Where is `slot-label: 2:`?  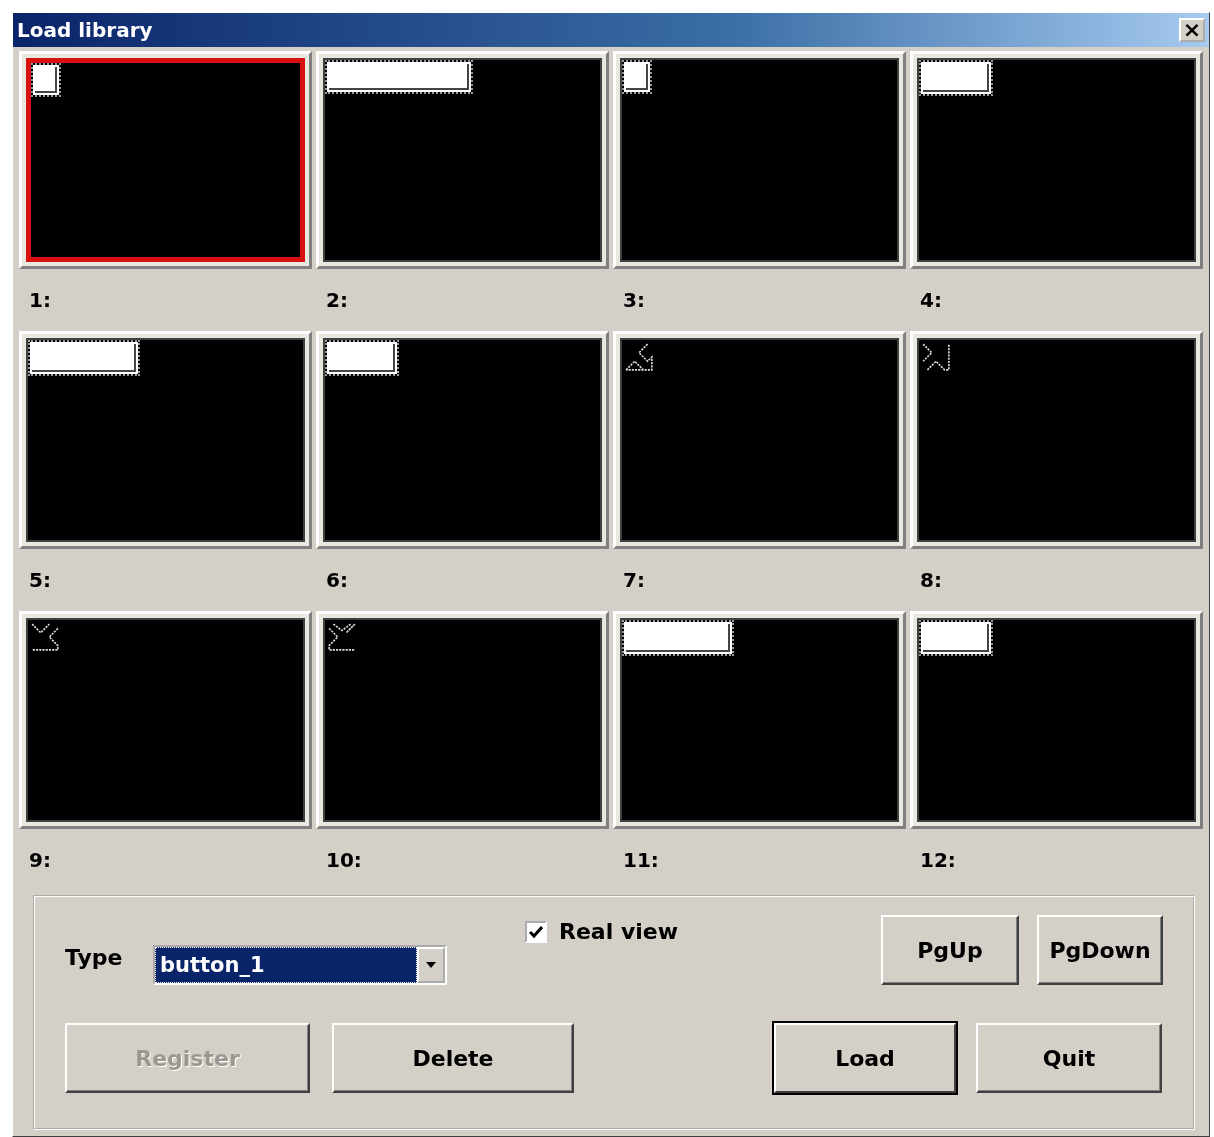
slot-label: 2: is located at coordinates (337, 300).